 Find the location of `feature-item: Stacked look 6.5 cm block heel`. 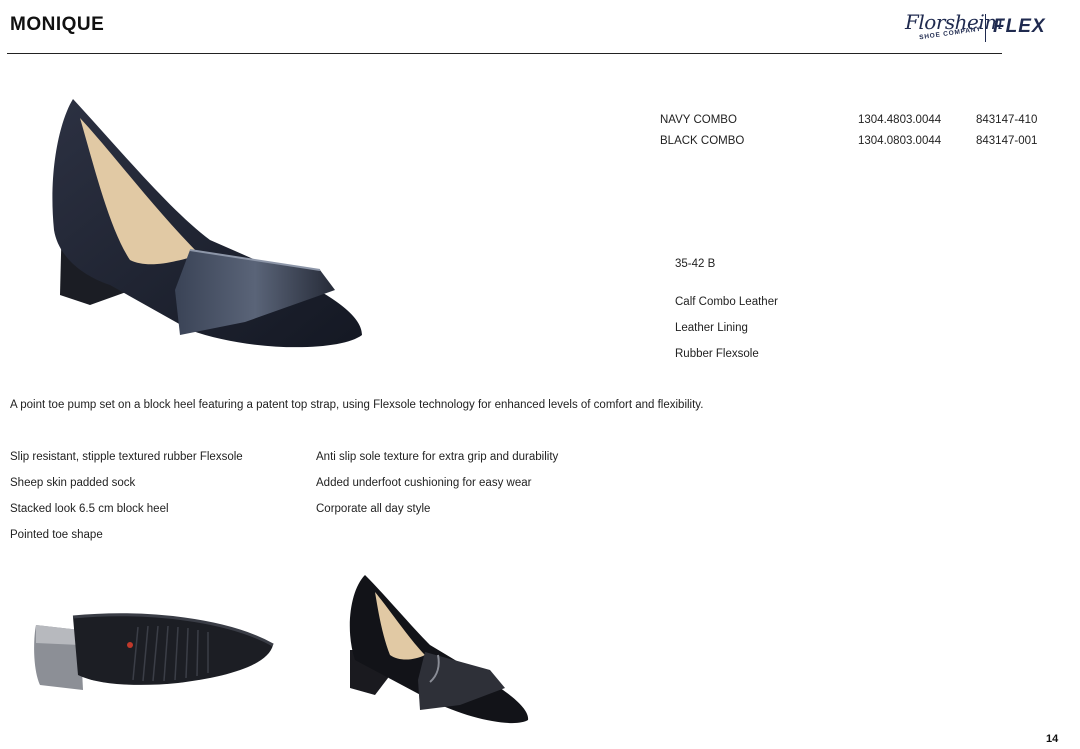

feature-item: Stacked look 6.5 cm block heel is located at coordinates (89, 509).